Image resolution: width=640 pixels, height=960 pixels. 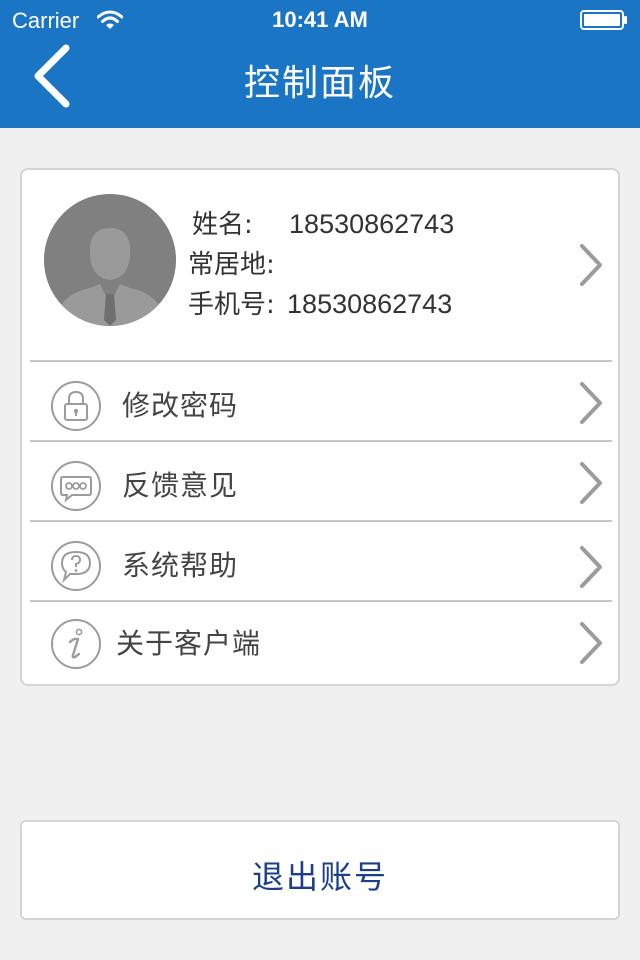 I want to click on page-title: 控制面板, so click(x=319, y=83).